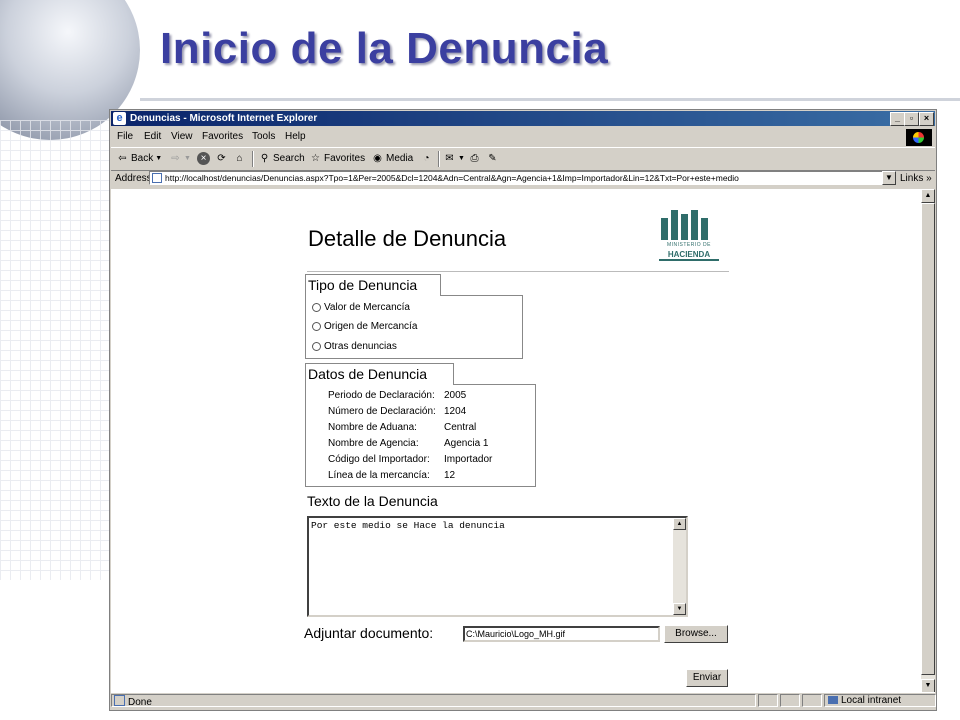 This screenshot has width=960, height=720. What do you see at coordinates (379, 459) in the screenshot?
I see `datos-label-importador: Código del Importador:` at bounding box center [379, 459].